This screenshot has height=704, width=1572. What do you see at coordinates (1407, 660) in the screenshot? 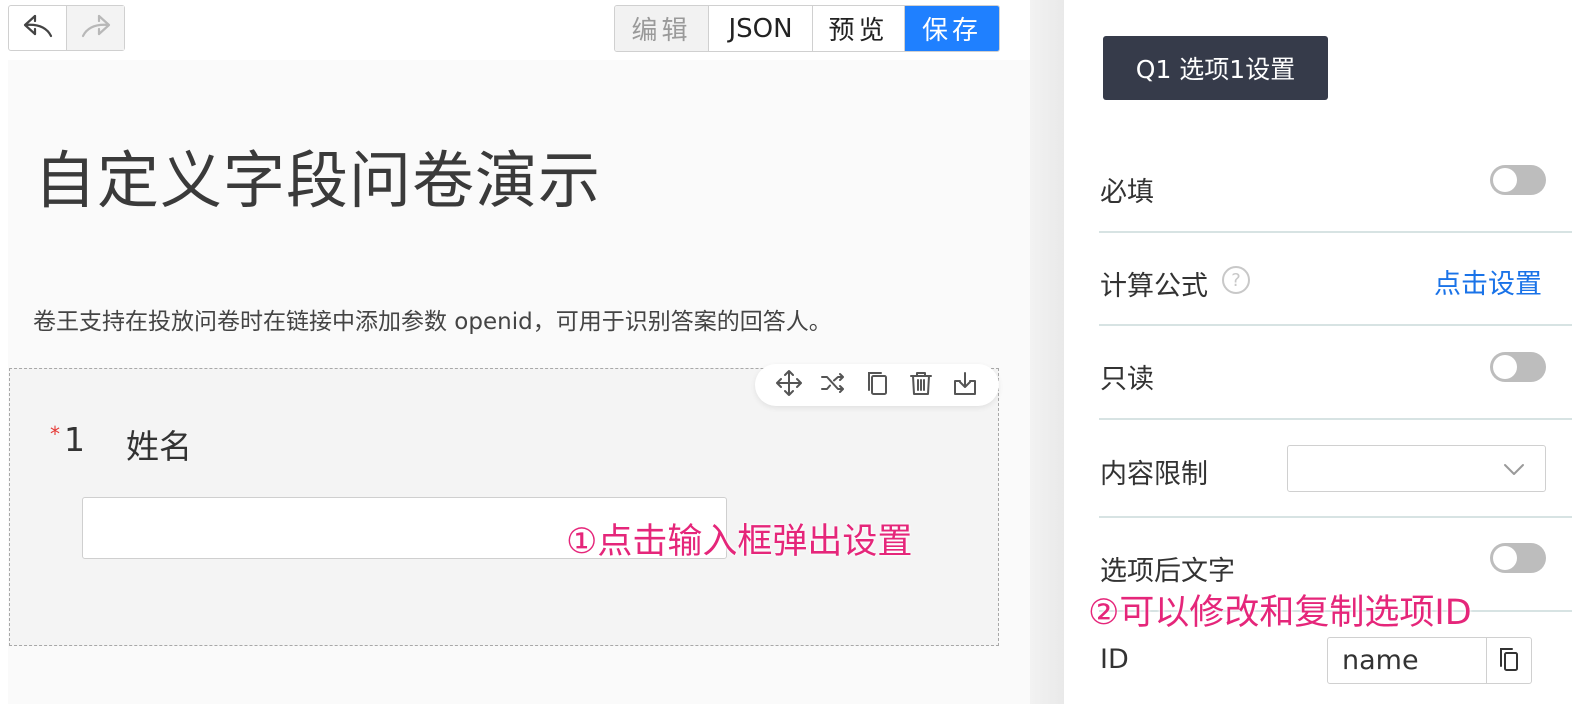
I see `option-id-input` at bounding box center [1407, 660].